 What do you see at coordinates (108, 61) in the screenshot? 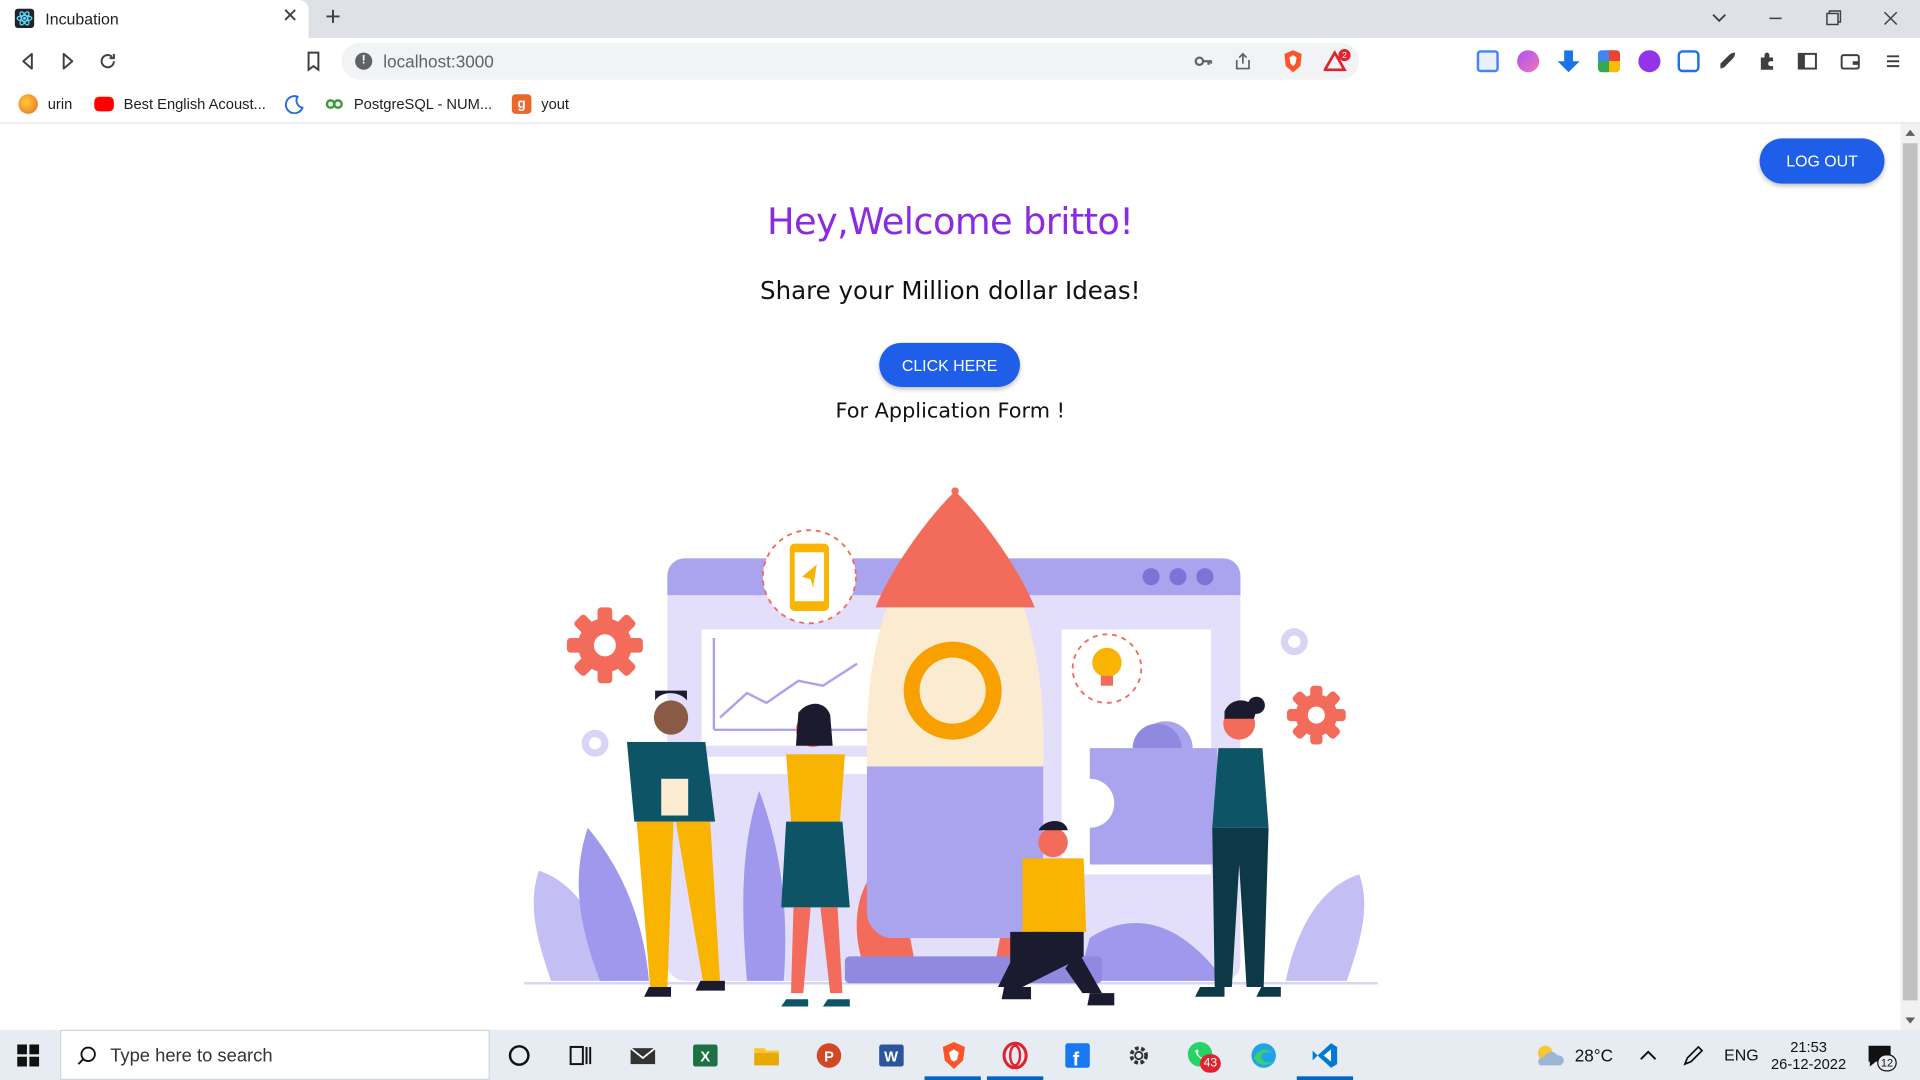
I see `reload-icon` at bounding box center [108, 61].